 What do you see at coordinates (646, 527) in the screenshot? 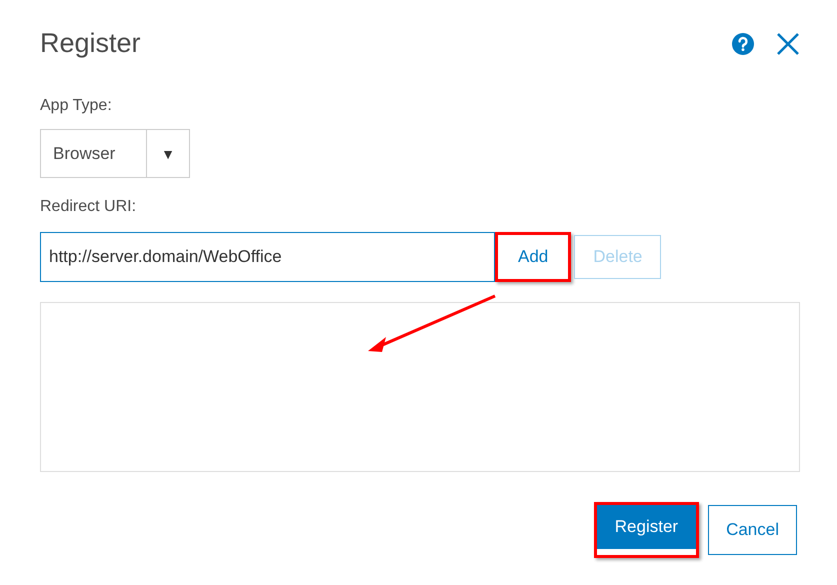
I see `register-button: Register` at bounding box center [646, 527].